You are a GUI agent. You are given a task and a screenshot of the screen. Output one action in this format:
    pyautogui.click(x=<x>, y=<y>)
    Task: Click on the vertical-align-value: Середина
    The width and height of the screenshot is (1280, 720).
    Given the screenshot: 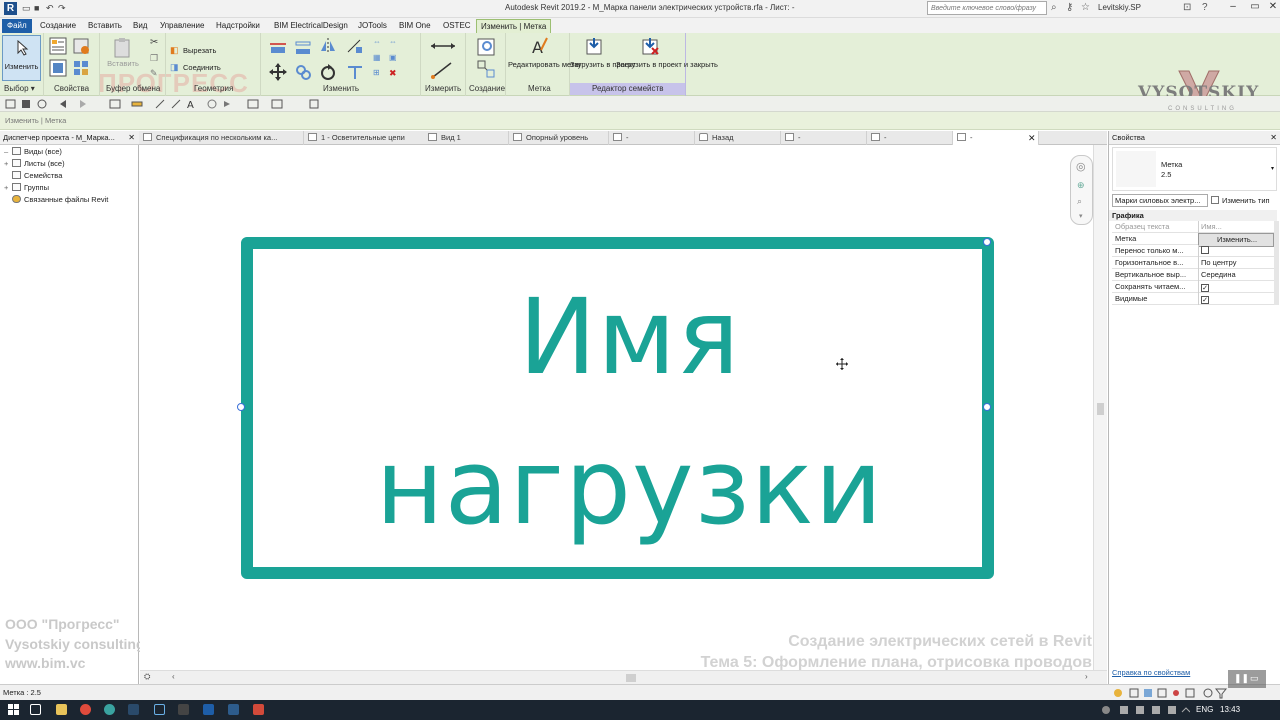 What is the action you would take?
    pyautogui.click(x=1236, y=275)
    